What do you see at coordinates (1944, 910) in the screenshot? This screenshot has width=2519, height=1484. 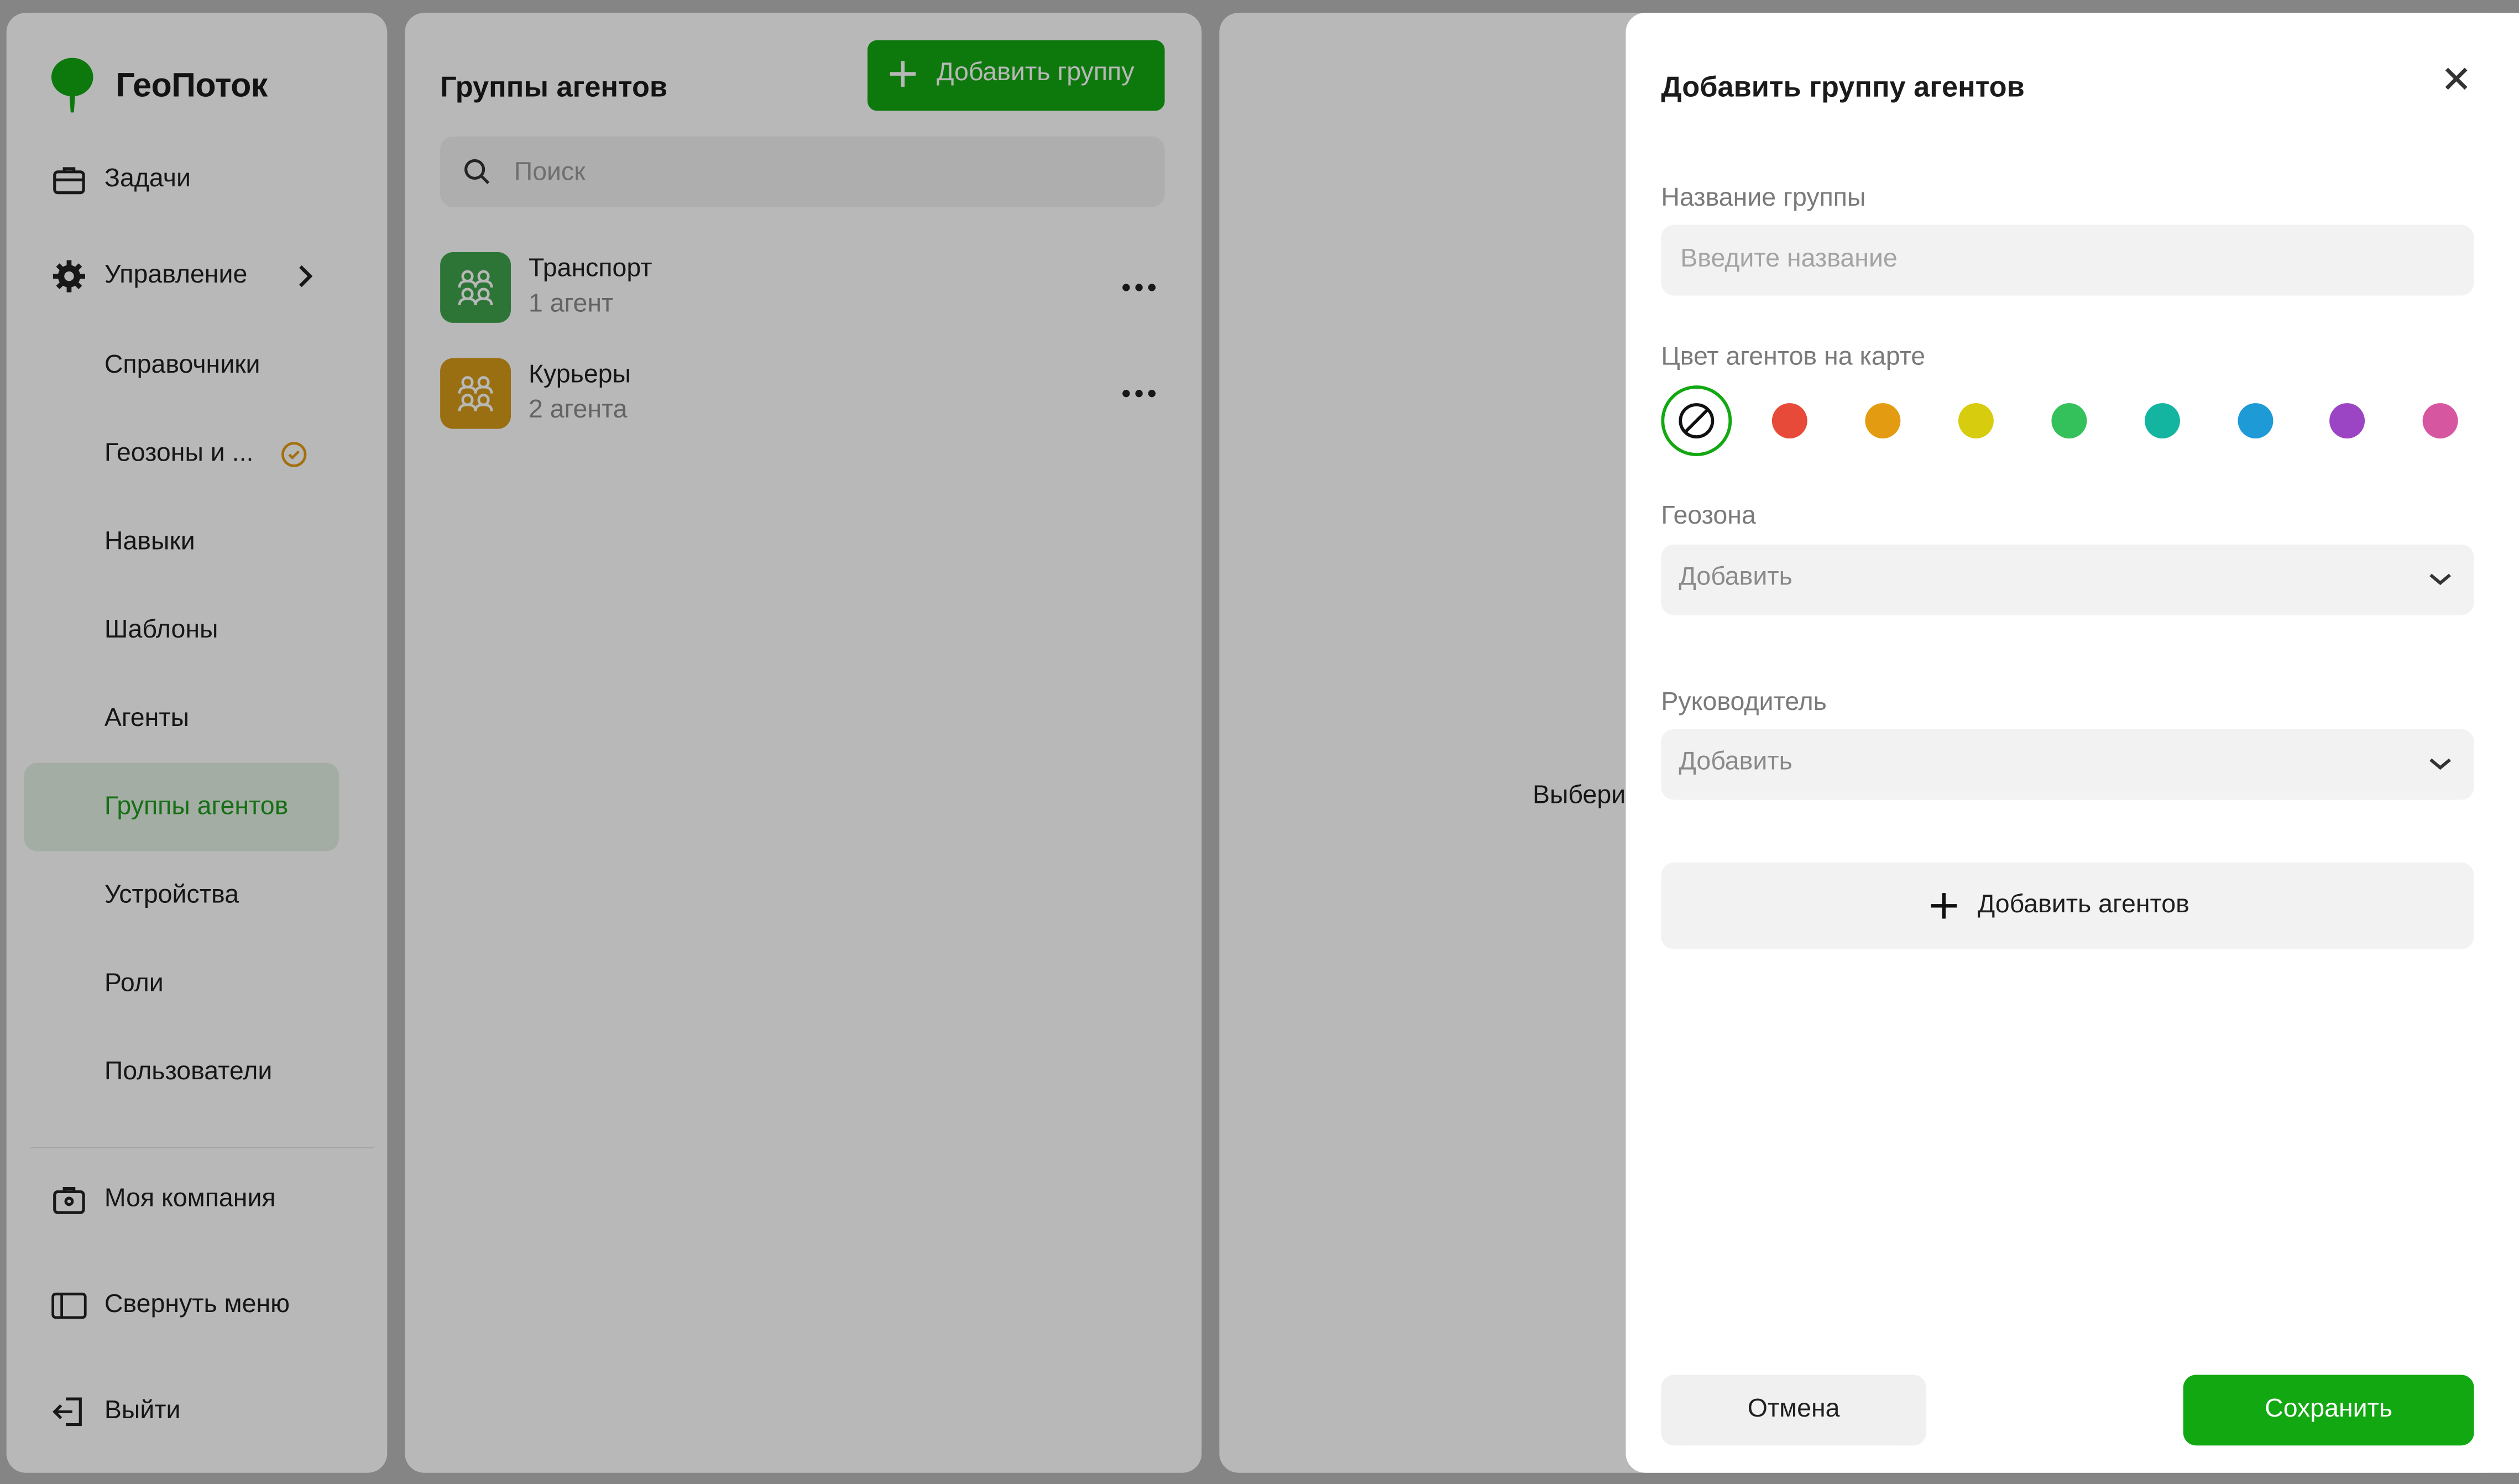 I see `plus-icon` at bounding box center [1944, 910].